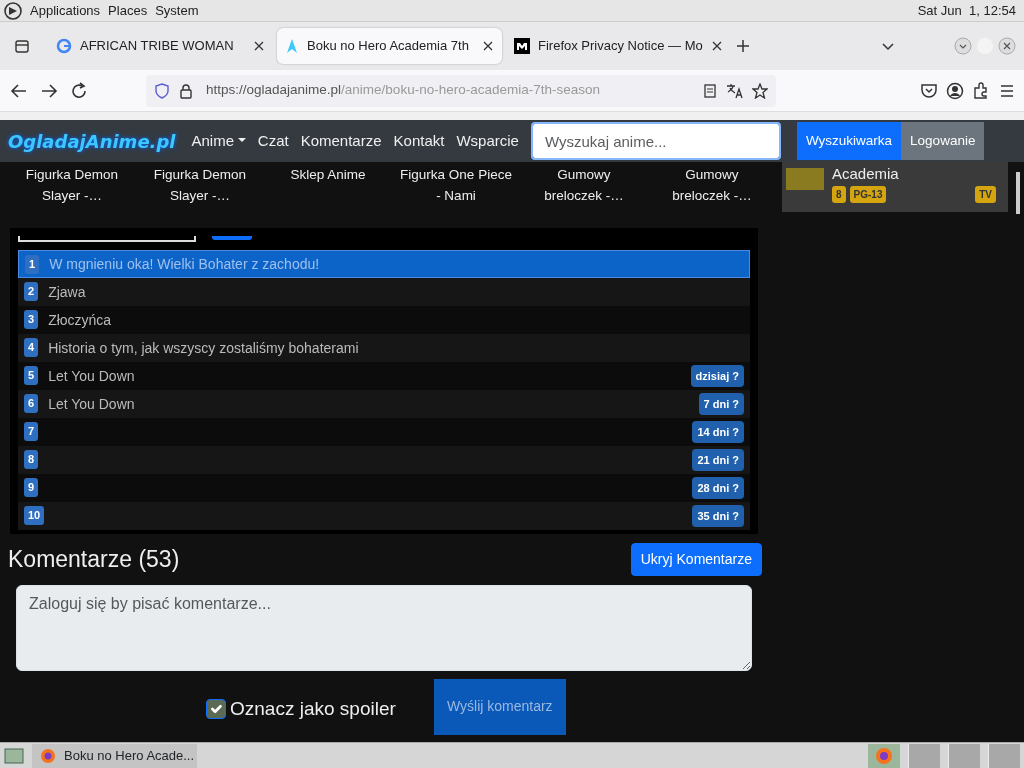  Describe the element at coordinates (760, 90) in the screenshot. I see `star-icon` at that location.